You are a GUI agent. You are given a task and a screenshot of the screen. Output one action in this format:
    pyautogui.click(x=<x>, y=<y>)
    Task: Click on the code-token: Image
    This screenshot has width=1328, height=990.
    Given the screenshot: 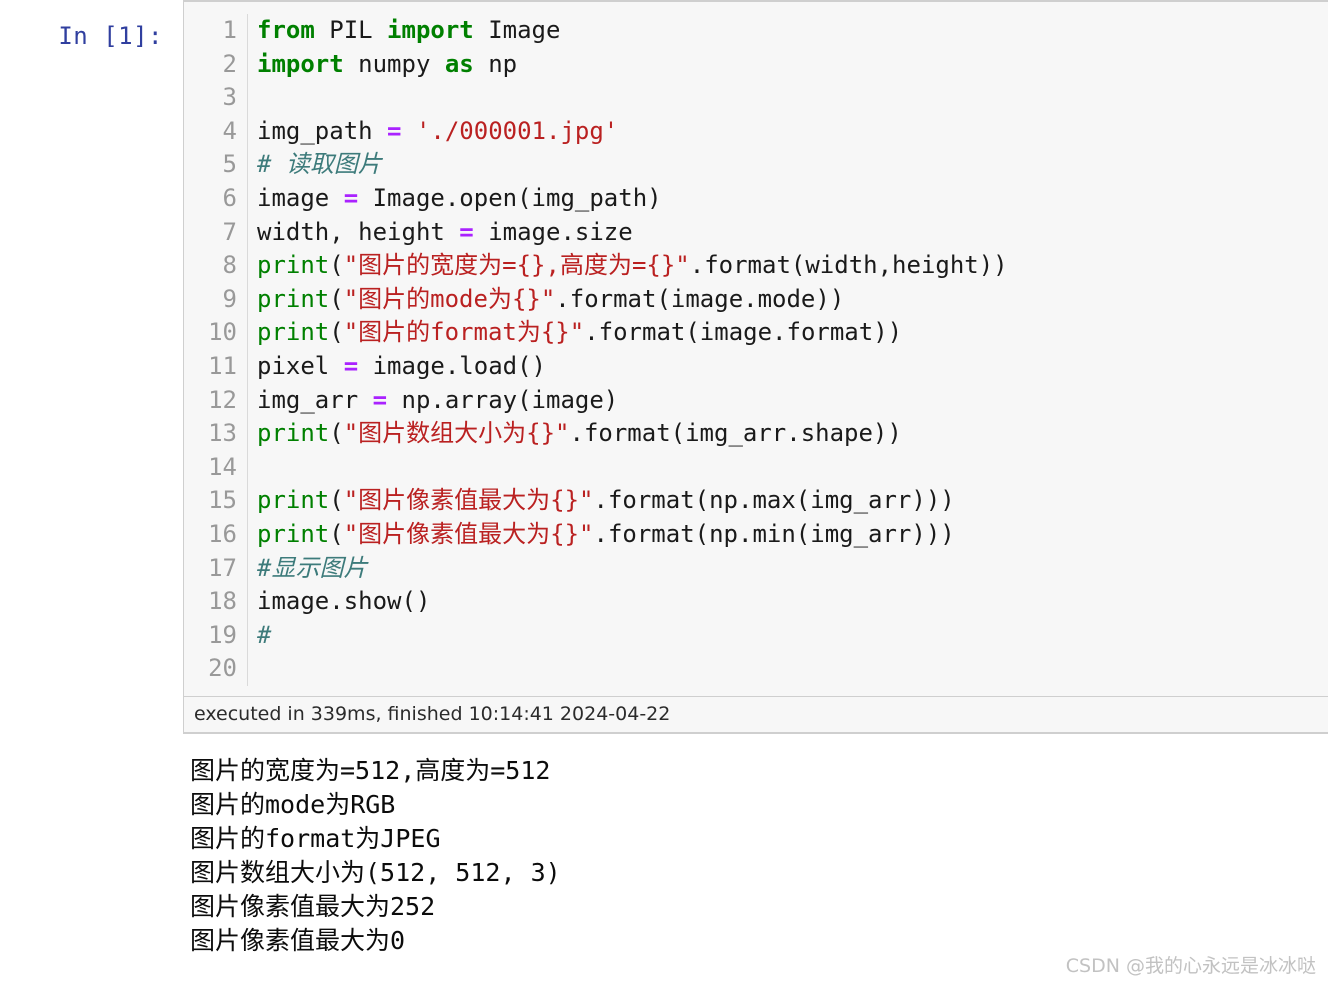 What is the action you would take?
    pyautogui.click(x=517, y=30)
    